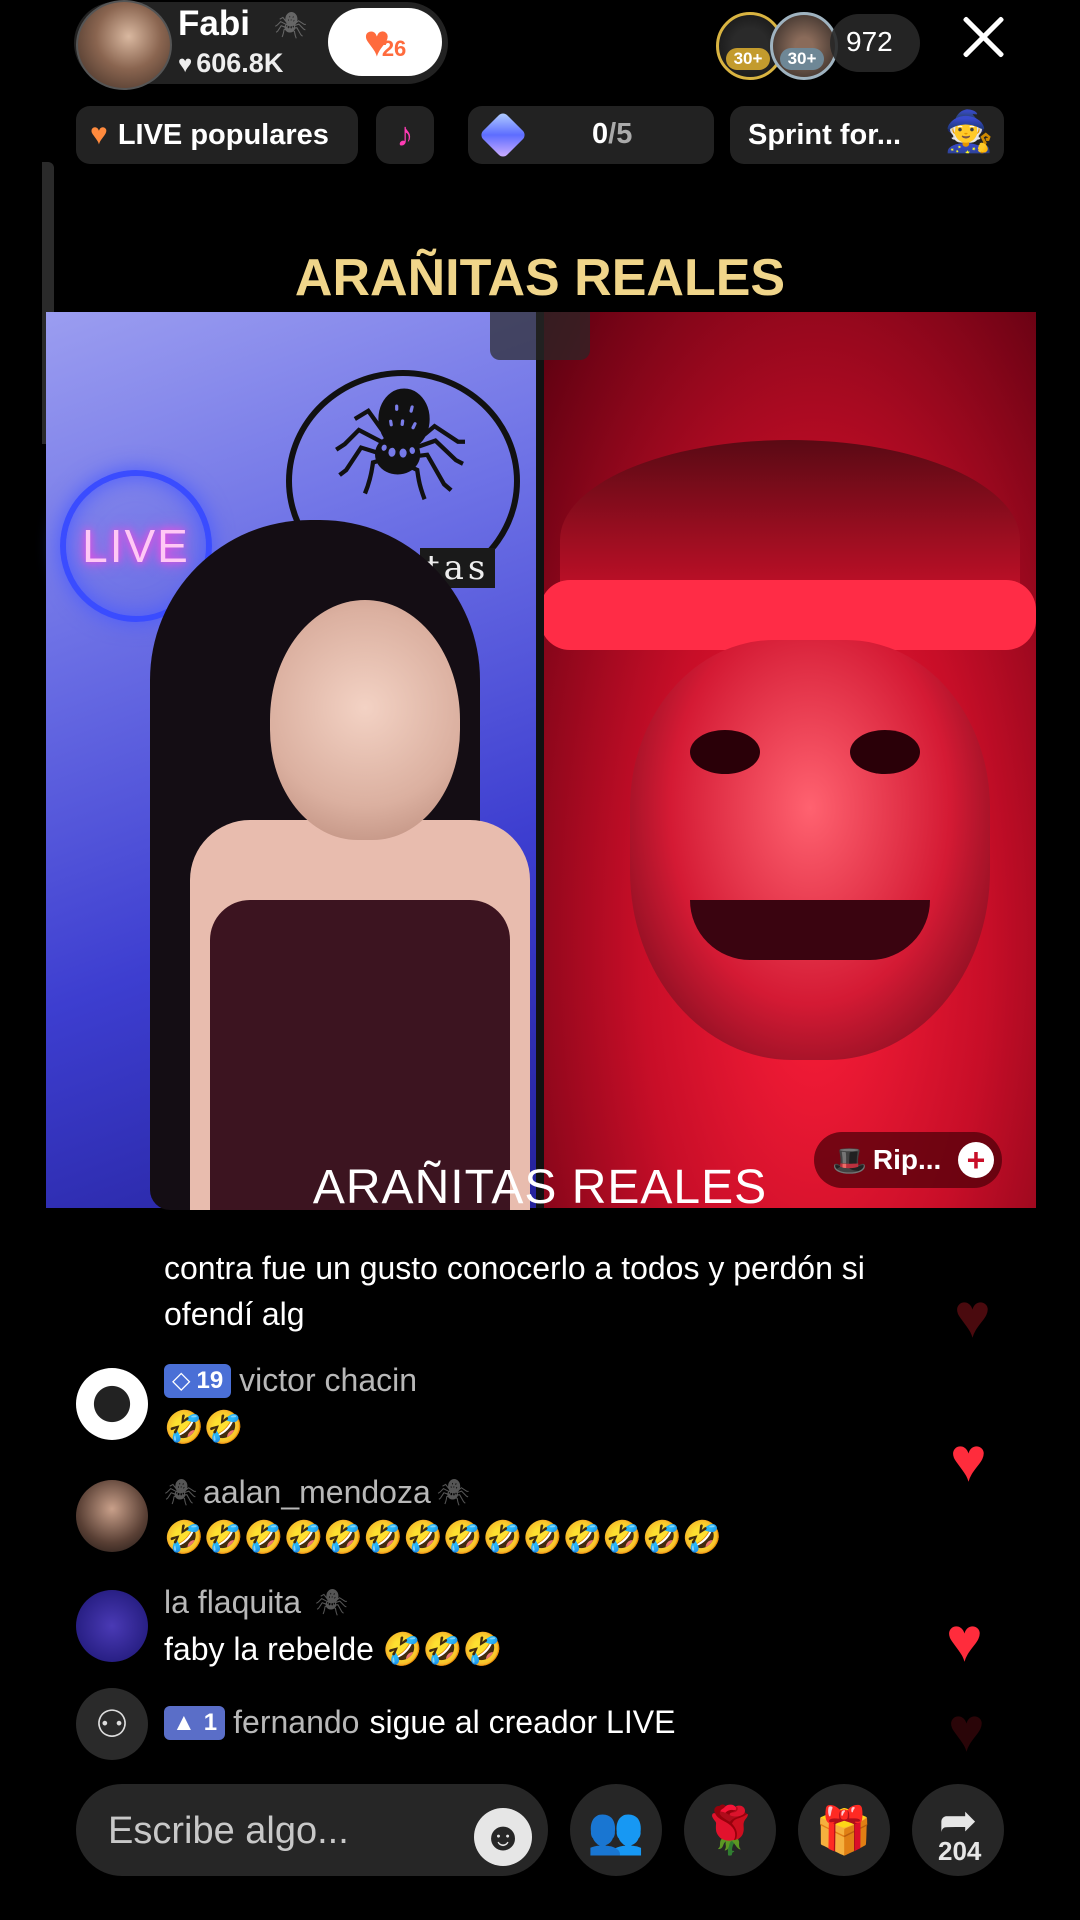 The image size is (1080, 1920). What do you see at coordinates (849, 1160) in the screenshot?
I see `top-hat-icon: 🎩` at bounding box center [849, 1160].